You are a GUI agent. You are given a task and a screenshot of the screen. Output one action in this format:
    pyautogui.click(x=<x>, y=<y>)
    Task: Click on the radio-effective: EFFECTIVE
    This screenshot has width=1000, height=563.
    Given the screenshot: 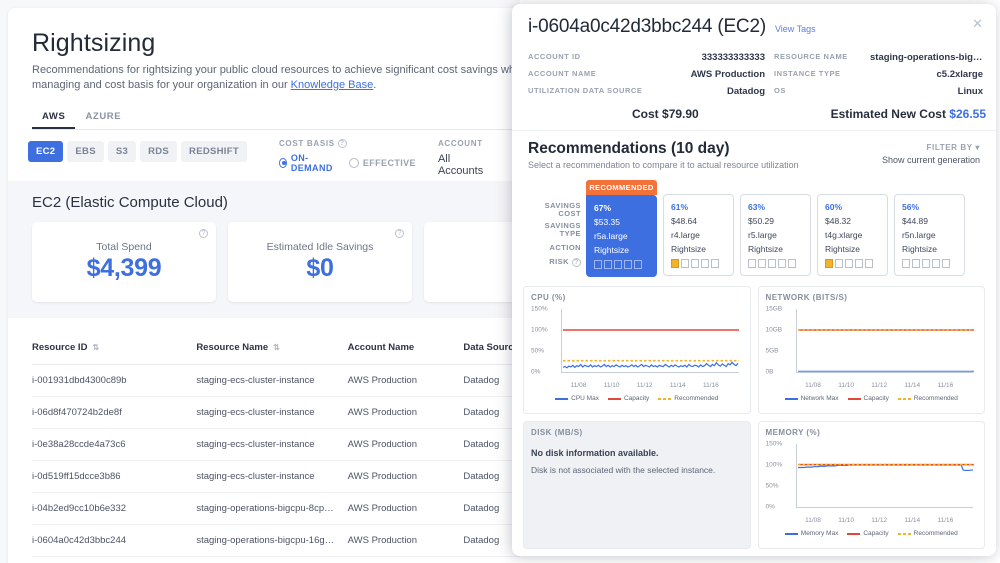 What is the action you would take?
    pyautogui.click(x=382, y=163)
    